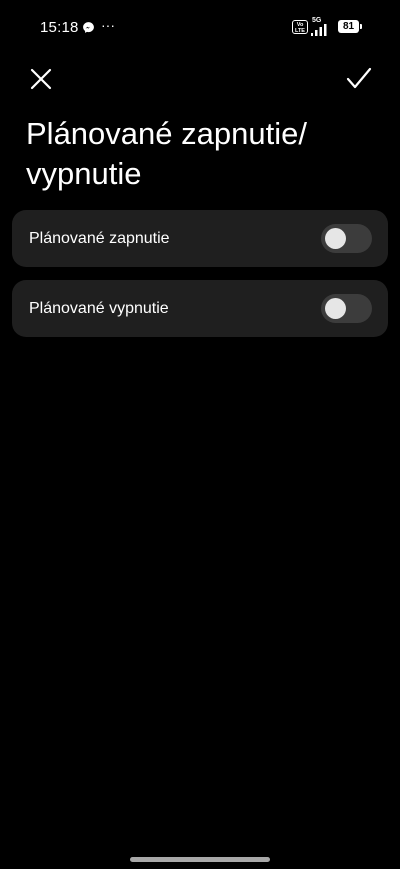 The height and width of the screenshot is (869, 400). I want to click on close-icon, so click(41, 79).